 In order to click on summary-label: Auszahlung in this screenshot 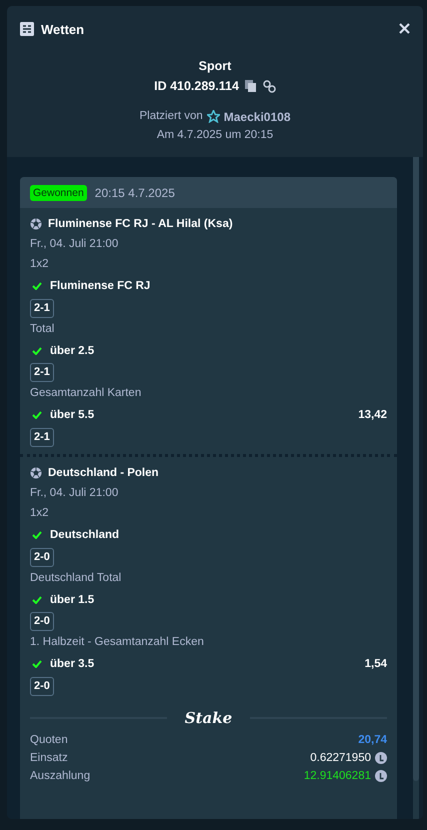, I will do `click(60, 776)`.